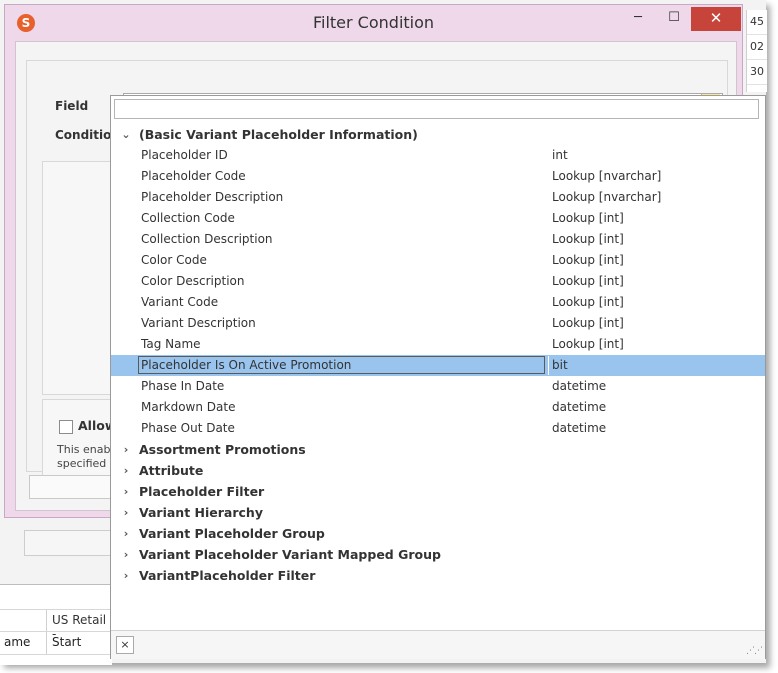 This screenshot has height=673, width=778. I want to click on field-name: Color Description, so click(193, 281).